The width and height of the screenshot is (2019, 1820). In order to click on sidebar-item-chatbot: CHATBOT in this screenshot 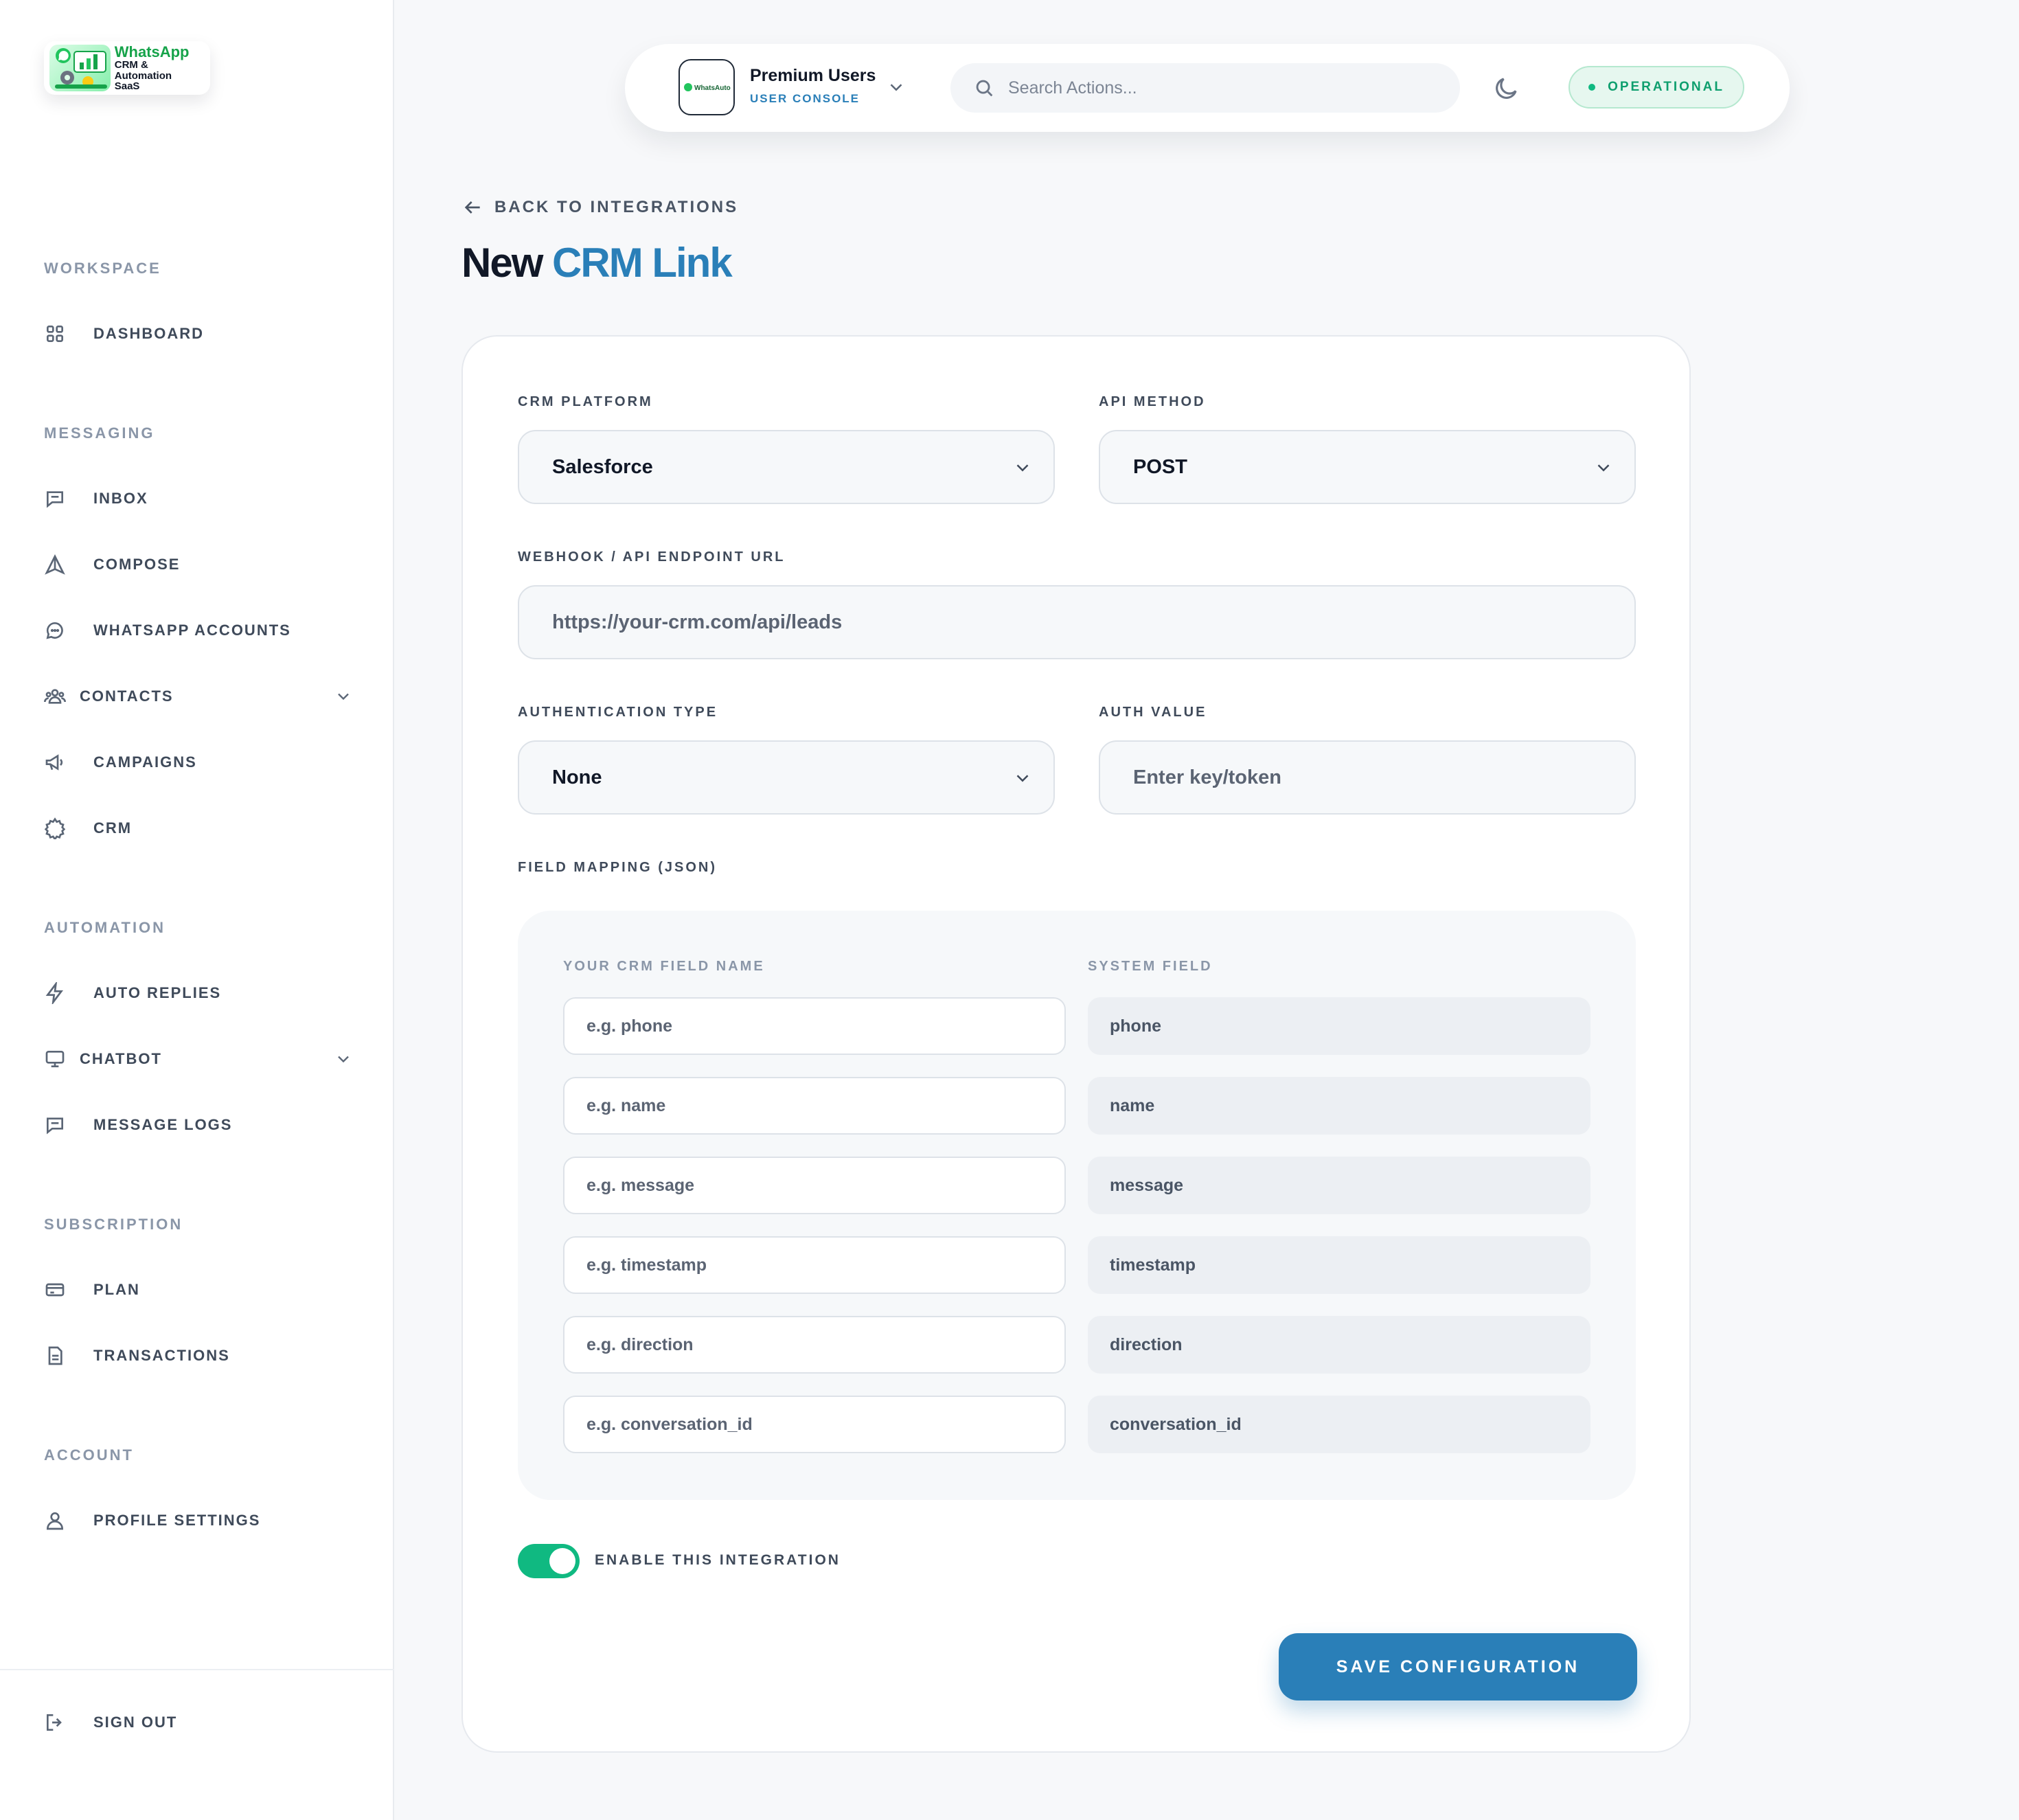, I will do `click(198, 1059)`.